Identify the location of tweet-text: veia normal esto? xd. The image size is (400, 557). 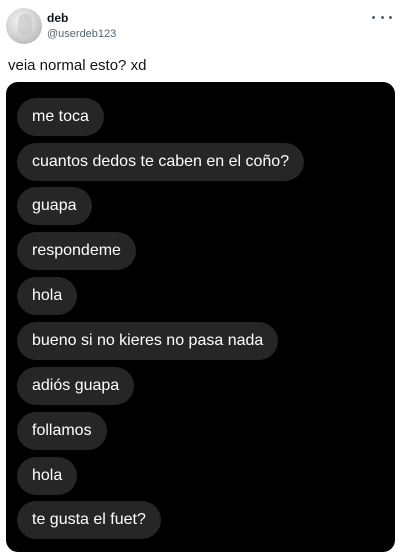
(77, 65).